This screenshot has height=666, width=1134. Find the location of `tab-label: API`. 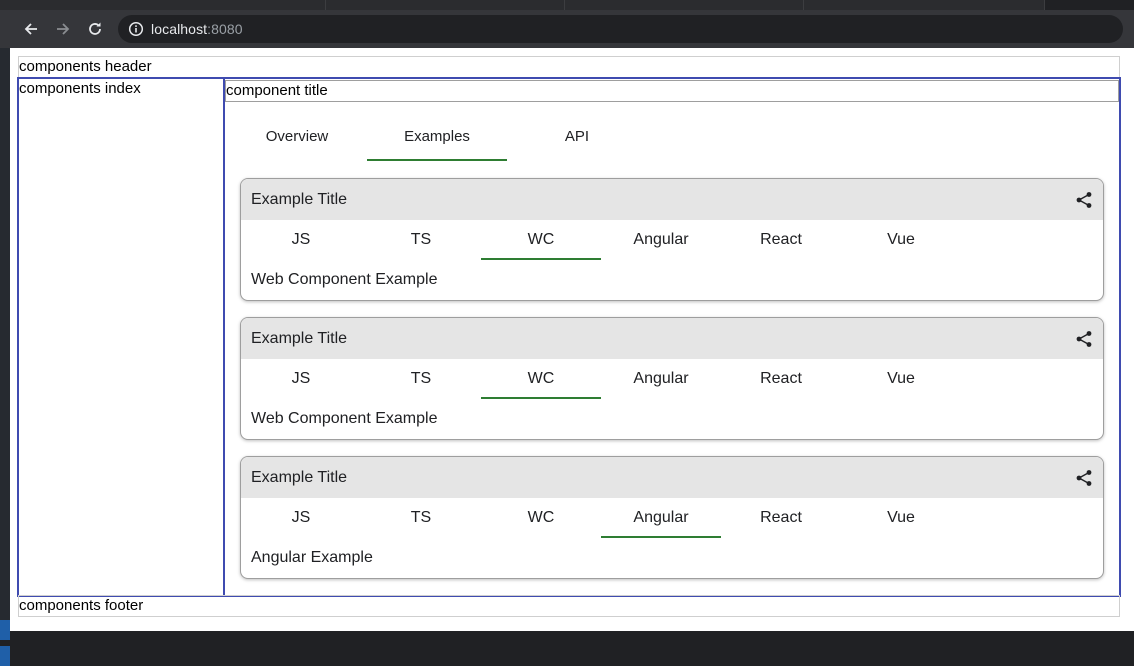

tab-label: API is located at coordinates (577, 136).